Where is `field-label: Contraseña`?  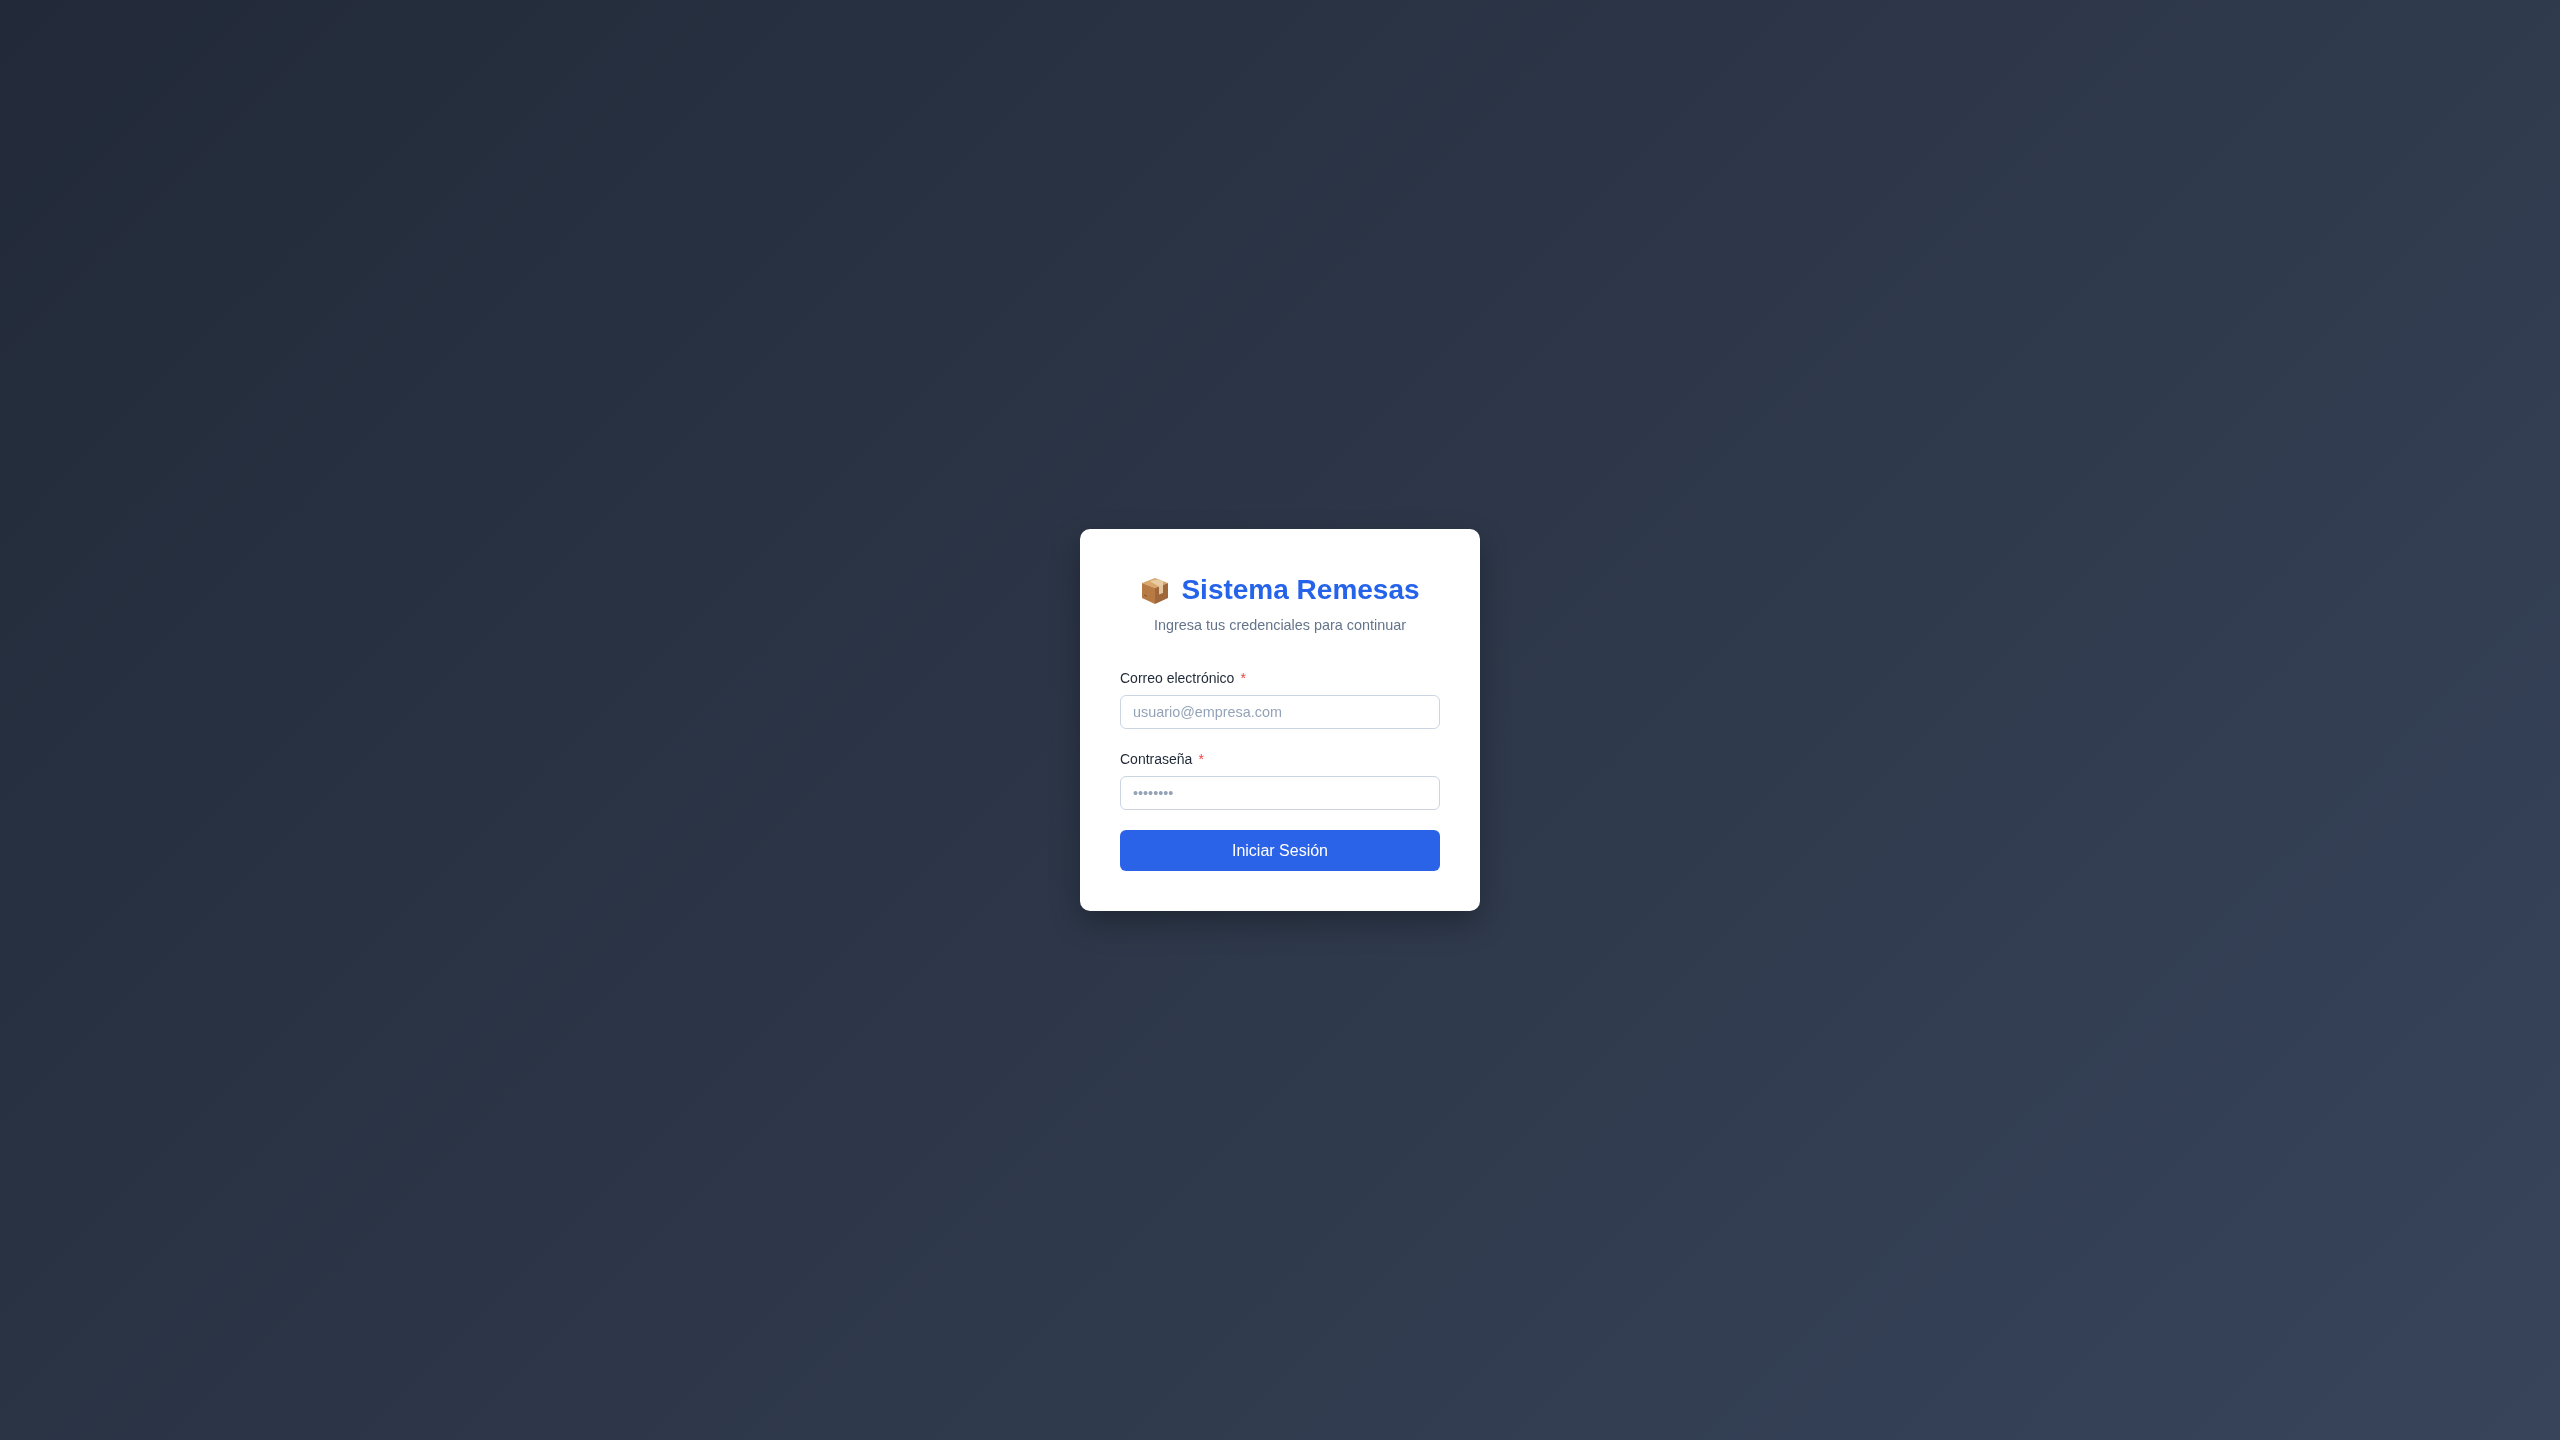 field-label: Contraseña is located at coordinates (1156, 759).